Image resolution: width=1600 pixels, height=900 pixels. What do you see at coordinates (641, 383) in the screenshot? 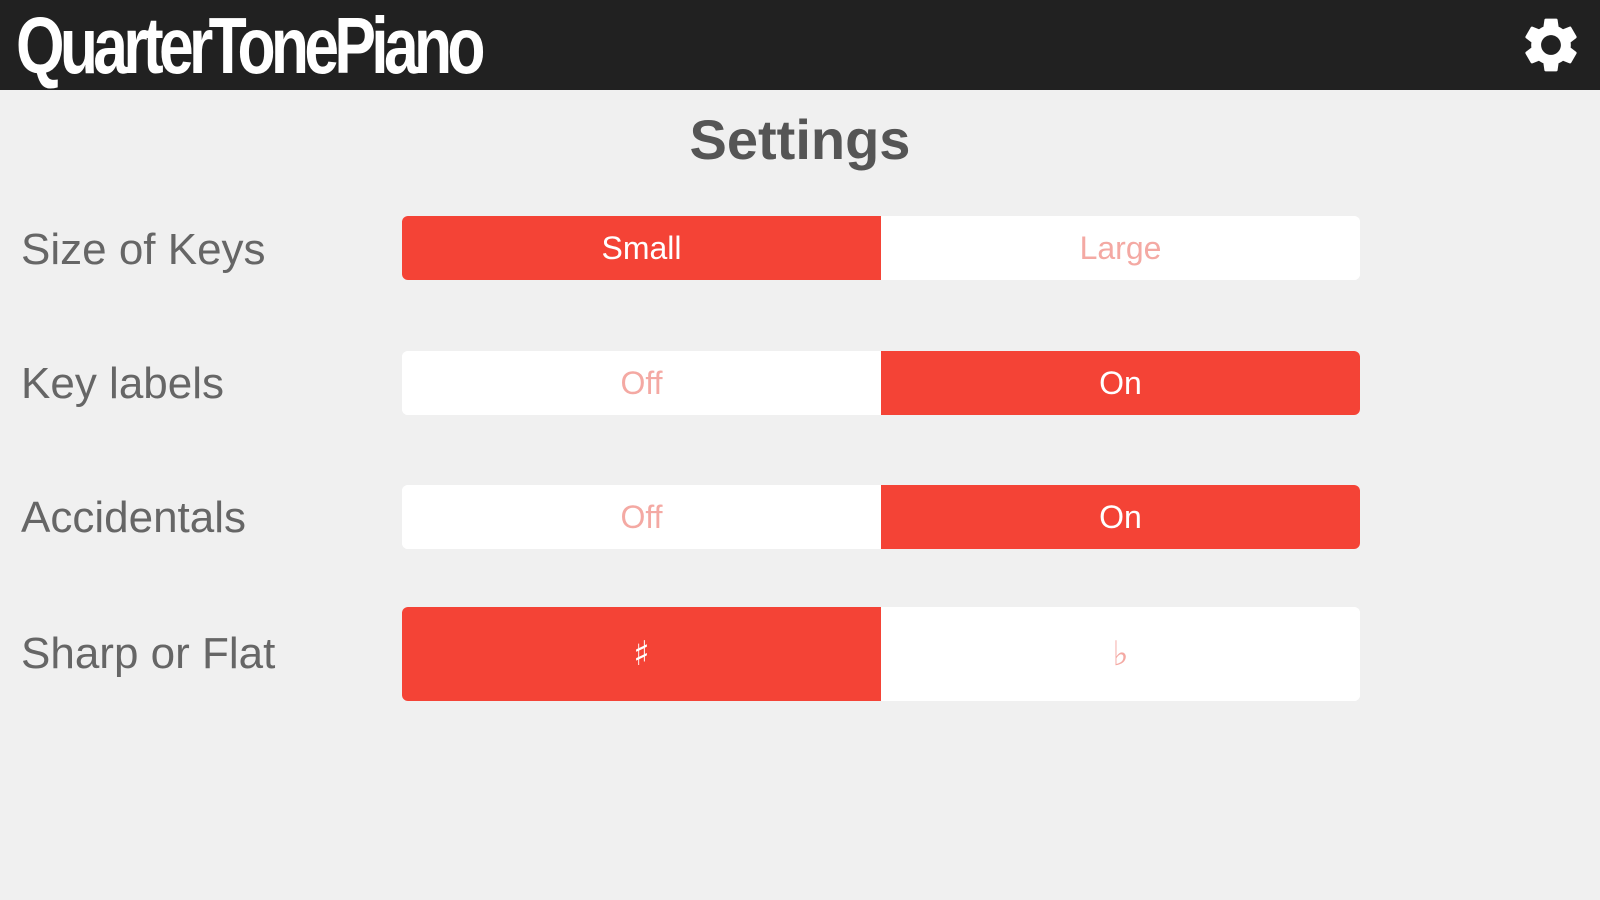
I see `key-labels-off-option: Off` at bounding box center [641, 383].